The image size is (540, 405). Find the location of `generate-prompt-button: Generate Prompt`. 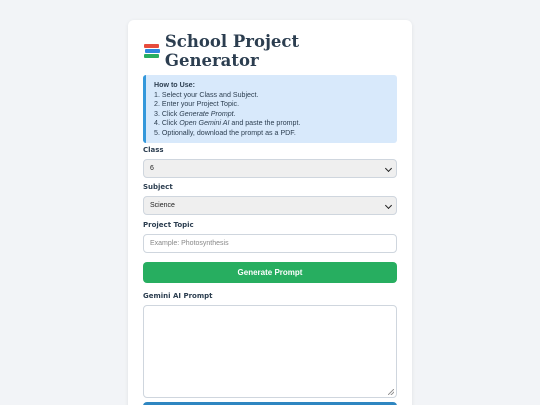

generate-prompt-button: Generate Prompt is located at coordinates (270, 272).